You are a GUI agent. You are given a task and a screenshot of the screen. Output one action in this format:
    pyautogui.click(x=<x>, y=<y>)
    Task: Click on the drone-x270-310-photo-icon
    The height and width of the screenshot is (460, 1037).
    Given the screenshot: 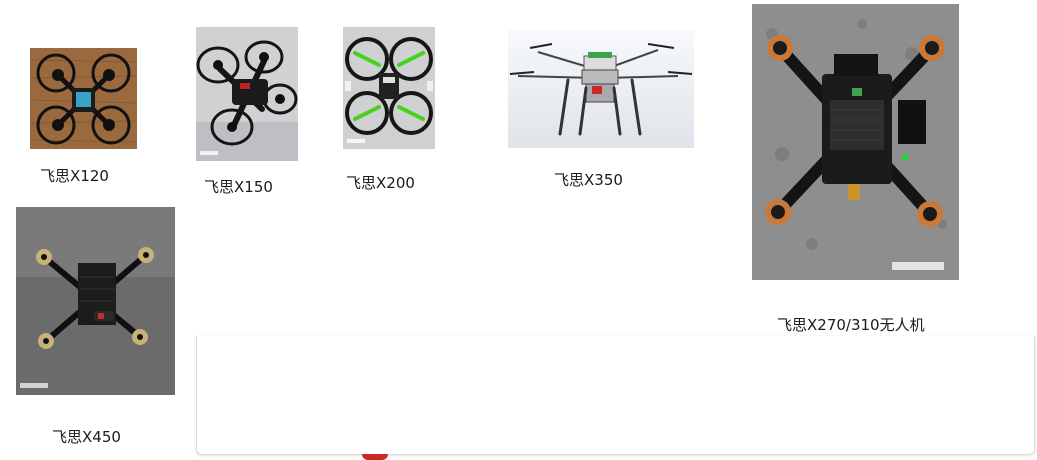 What is the action you would take?
    pyautogui.click(x=855, y=142)
    